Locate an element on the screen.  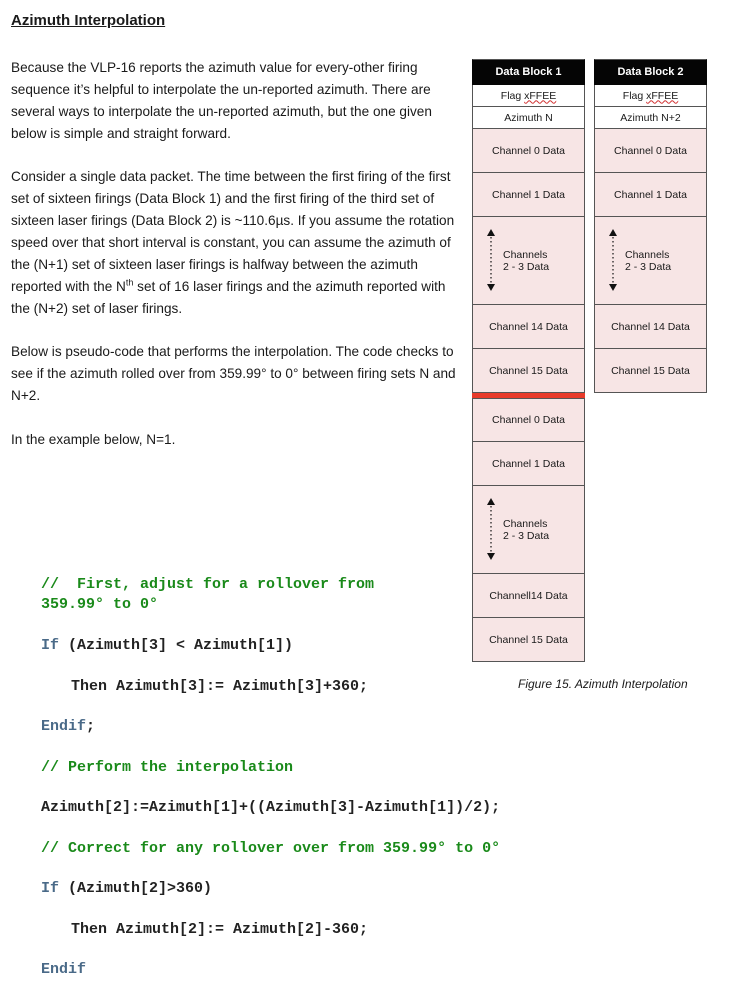
code-then-line-2: Then Azimuth[2]:= Azimuth[2]-360; is located at coordinates (220, 929).